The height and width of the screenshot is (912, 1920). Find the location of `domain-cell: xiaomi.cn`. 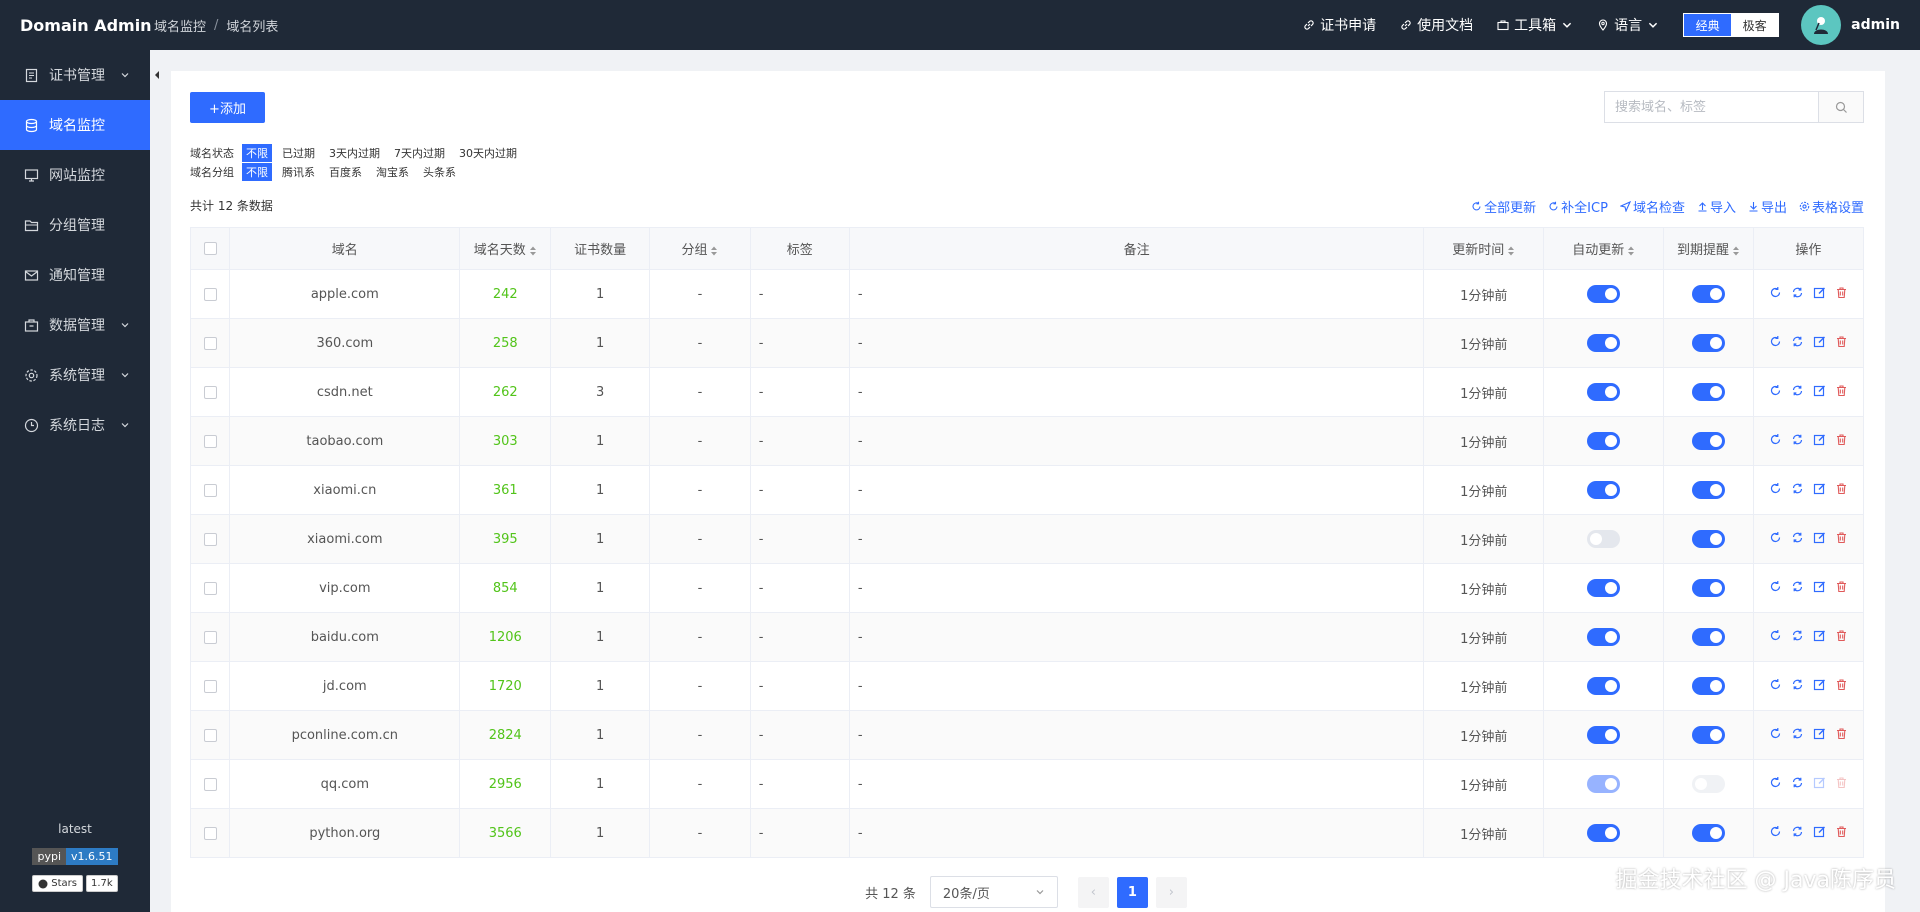

domain-cell: xiaomi.cn is located at coordinates (345, 490).